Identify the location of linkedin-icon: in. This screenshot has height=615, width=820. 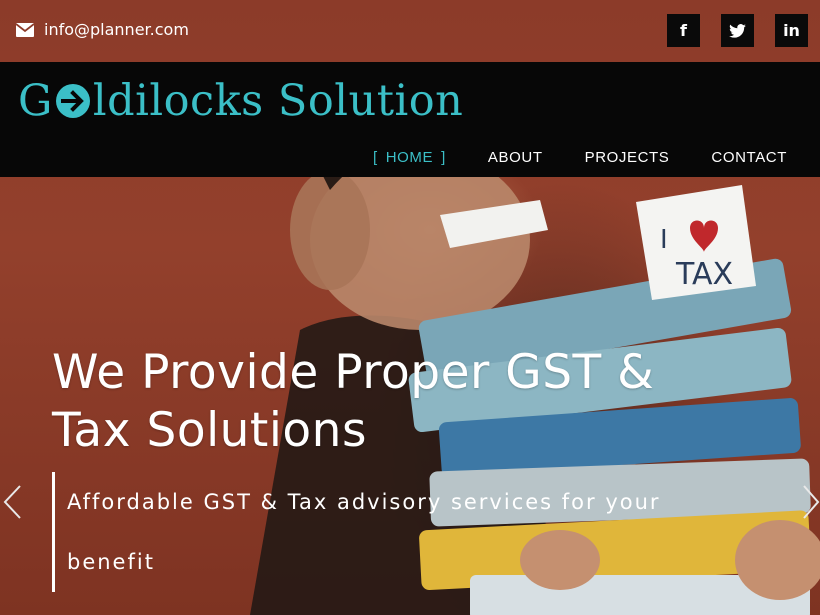
(791, 30).